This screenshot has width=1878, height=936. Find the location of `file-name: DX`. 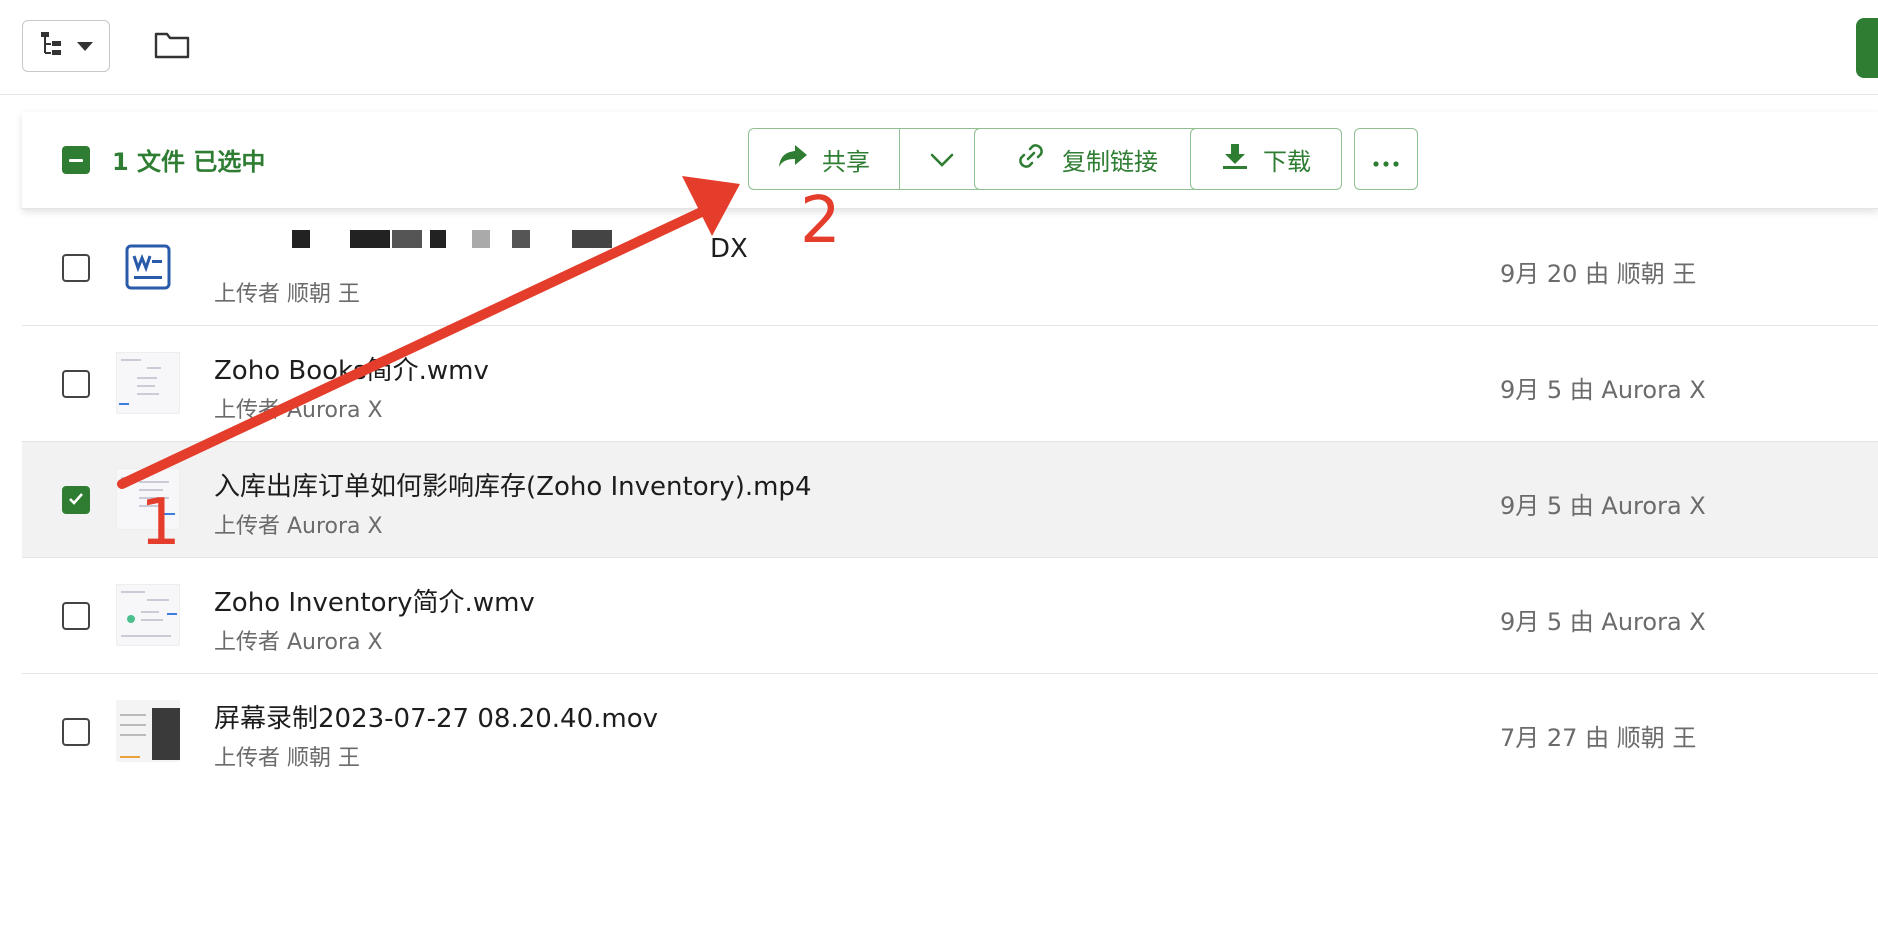

file-name: DX is located at coordinates (729, 249).